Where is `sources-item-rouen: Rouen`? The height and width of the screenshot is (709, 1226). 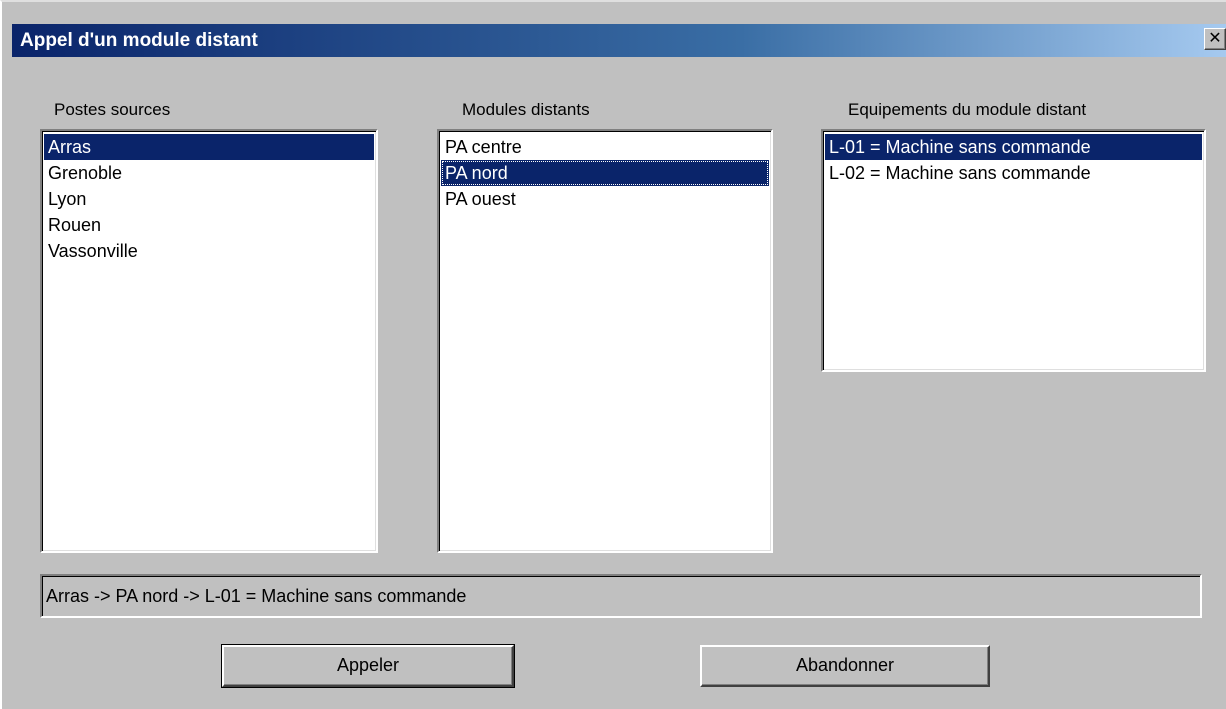
sources-item-rouen: Rouen is located at coordinates (209, 225).